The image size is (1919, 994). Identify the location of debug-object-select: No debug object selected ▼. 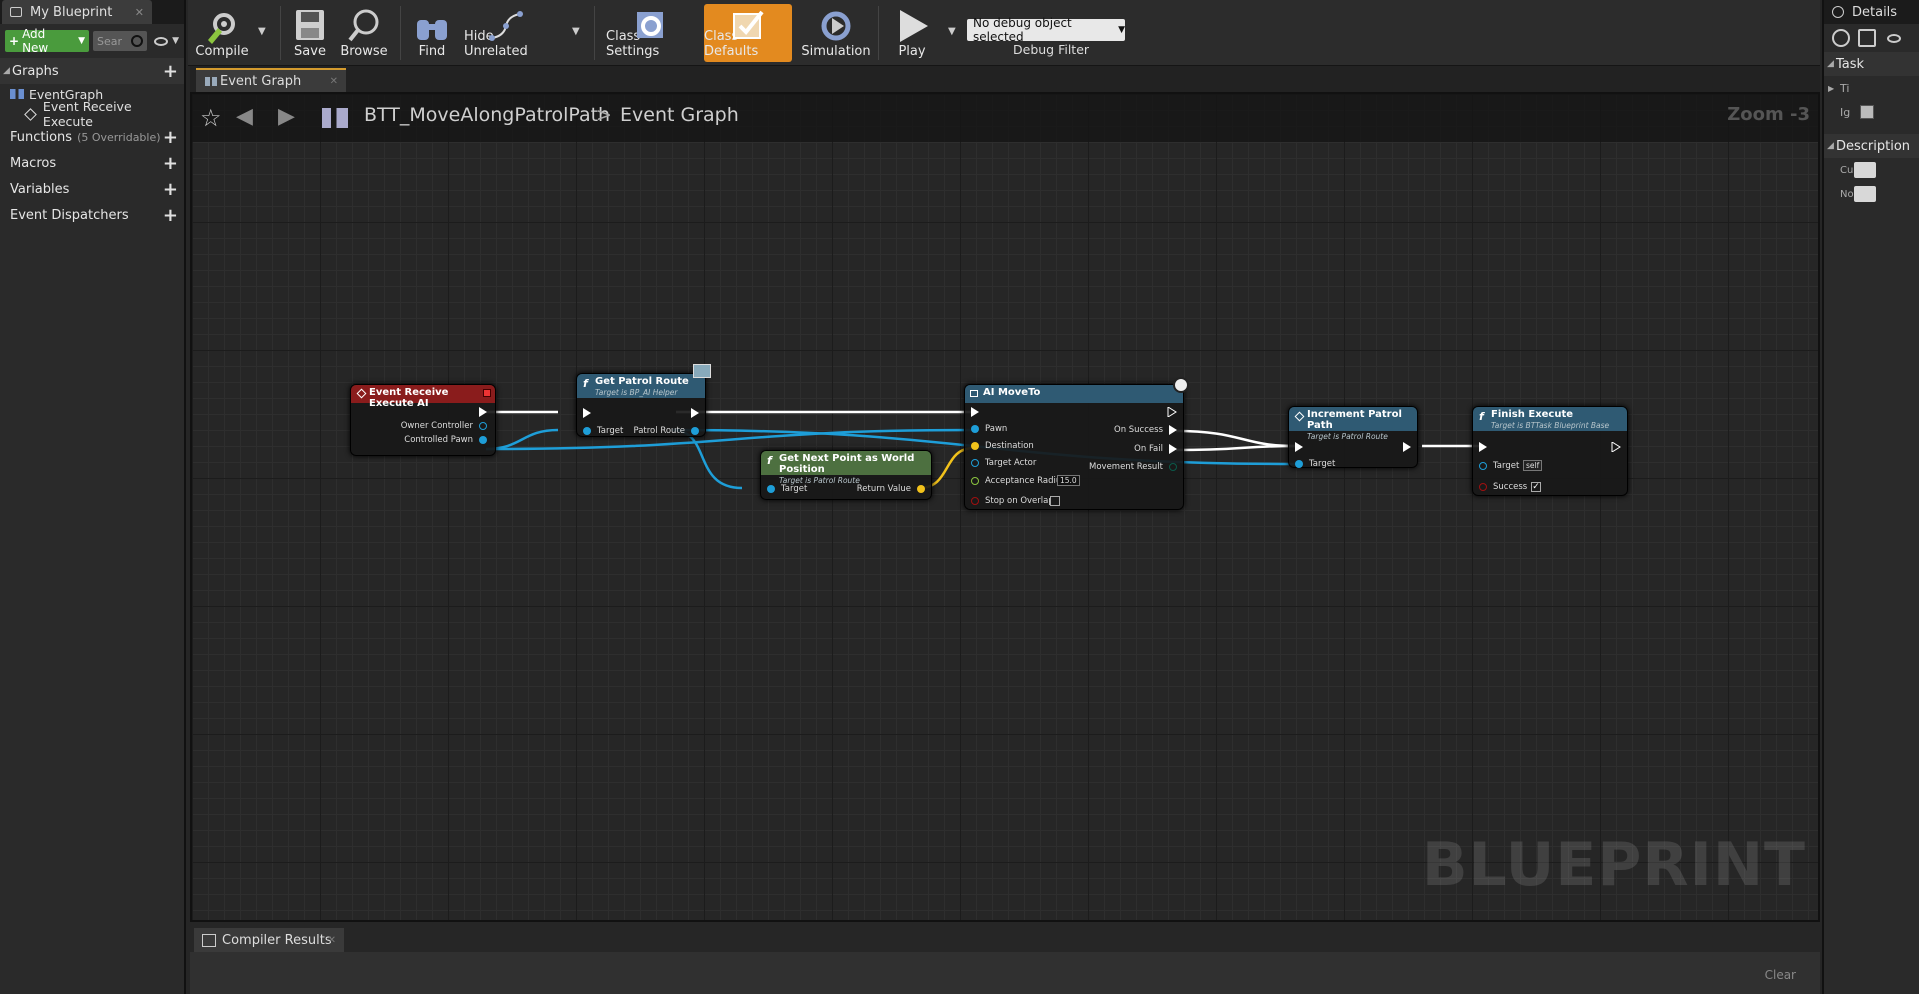
(1046, 30).